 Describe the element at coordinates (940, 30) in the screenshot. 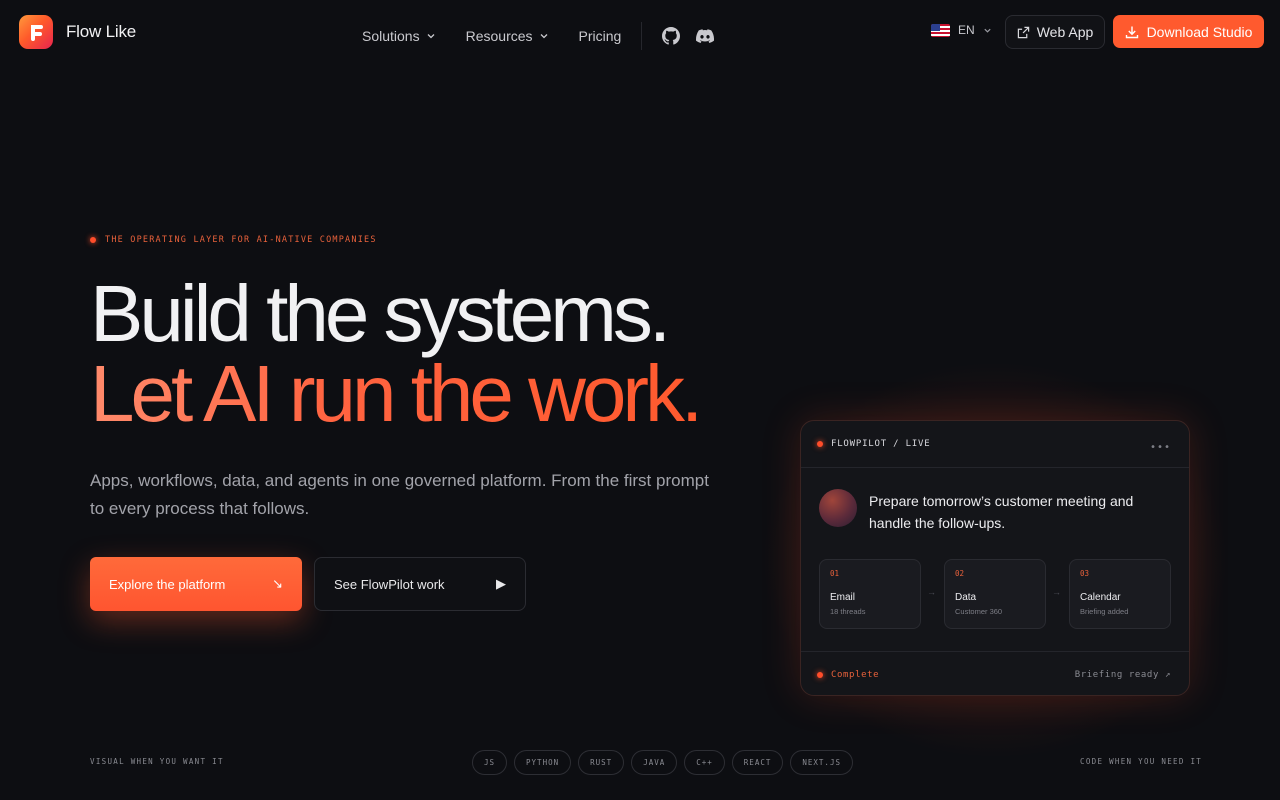

I see `us-flag-icon` at that location.